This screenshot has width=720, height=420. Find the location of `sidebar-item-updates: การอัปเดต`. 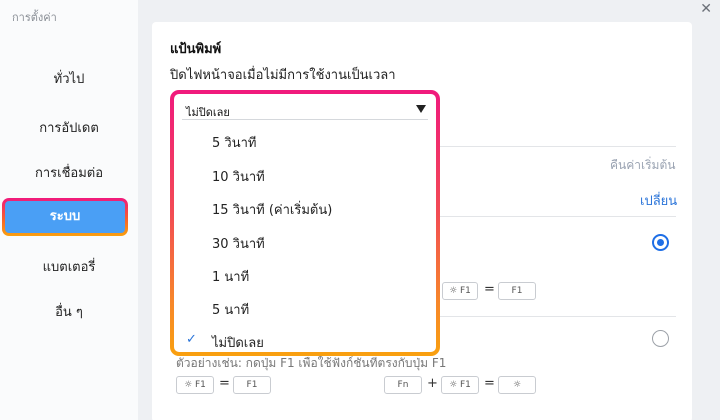

sidebar-item-updates: การอัปเดต is located at coordinates (69, 127).